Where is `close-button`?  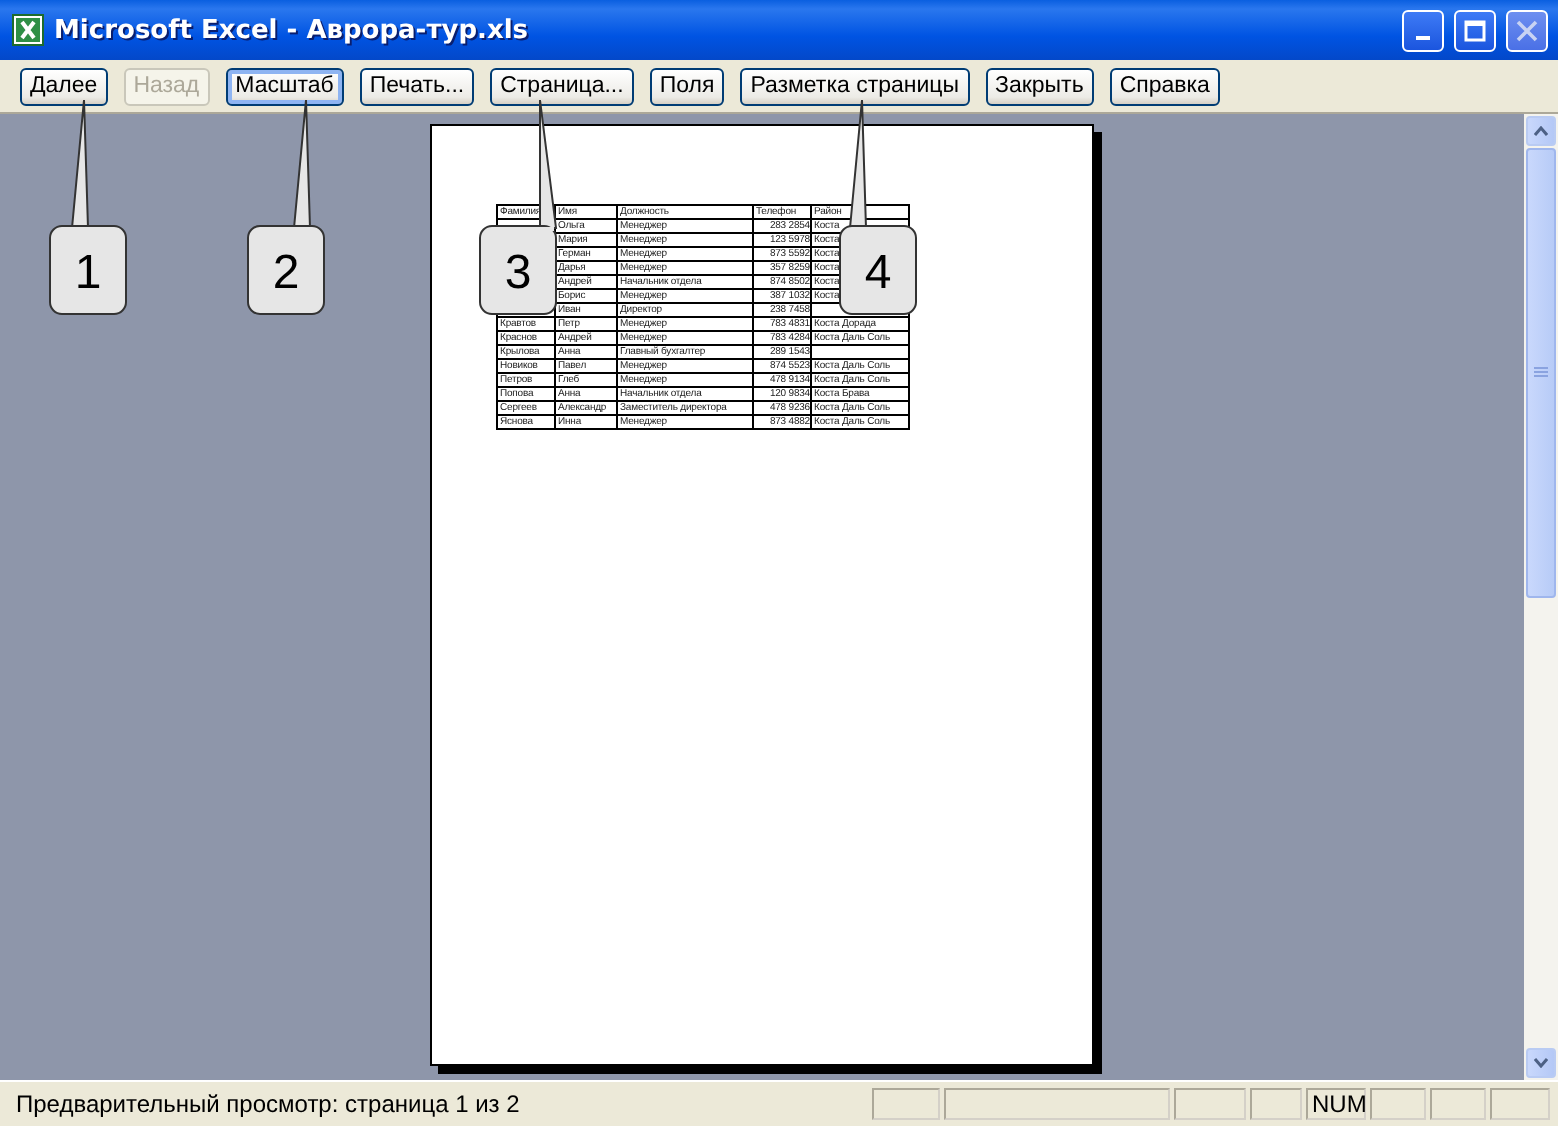
close-button is located at coordinates (1527, 30).